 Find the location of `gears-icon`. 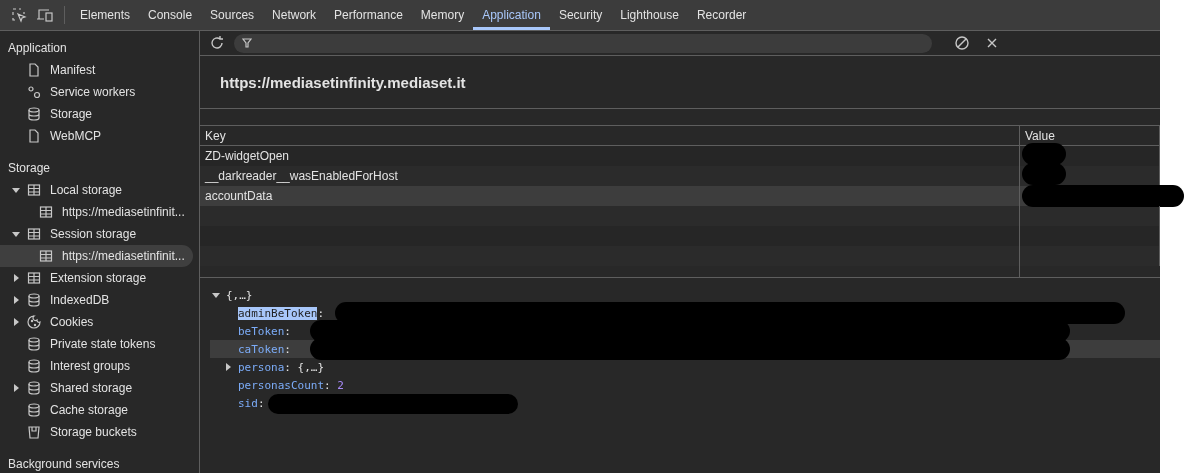

gears-icon is located at coordinates (34, 92).